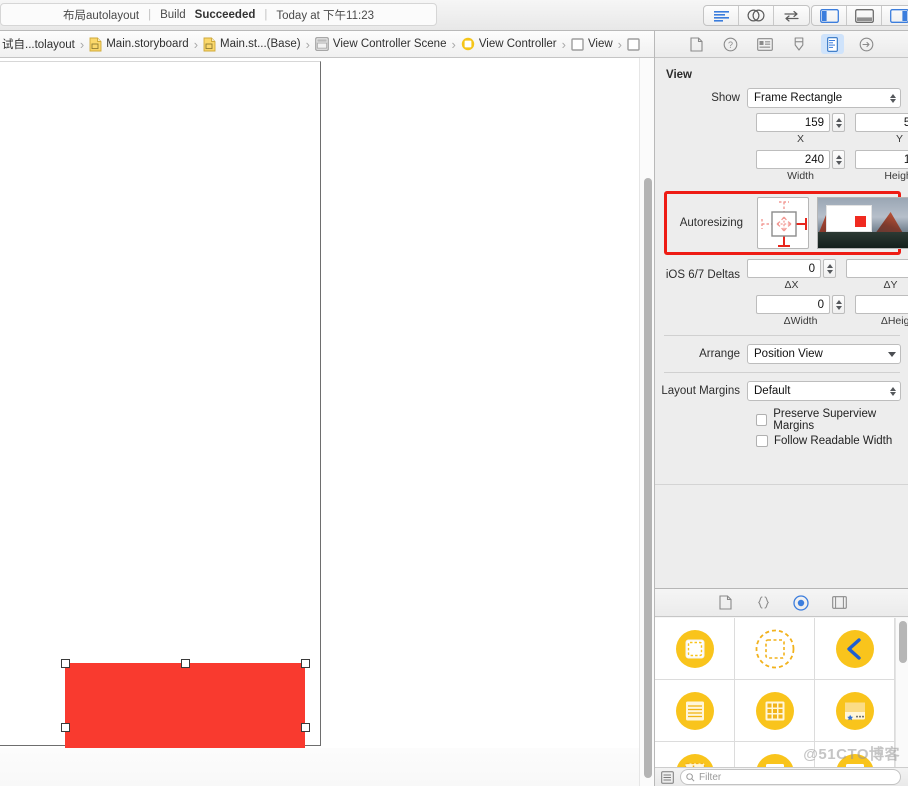 Image resolution: width=908 pixels, height=786 pixels. I want to click on delta-y-input: 0, so click(877, 268).